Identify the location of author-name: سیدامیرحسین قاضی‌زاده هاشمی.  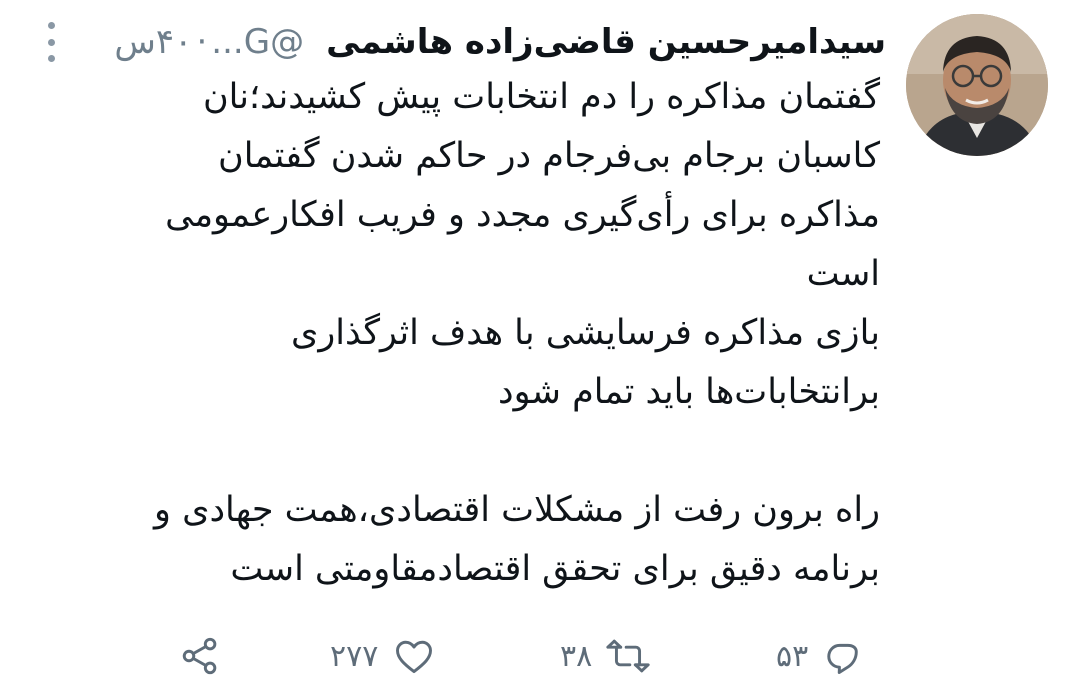
(606, 42).